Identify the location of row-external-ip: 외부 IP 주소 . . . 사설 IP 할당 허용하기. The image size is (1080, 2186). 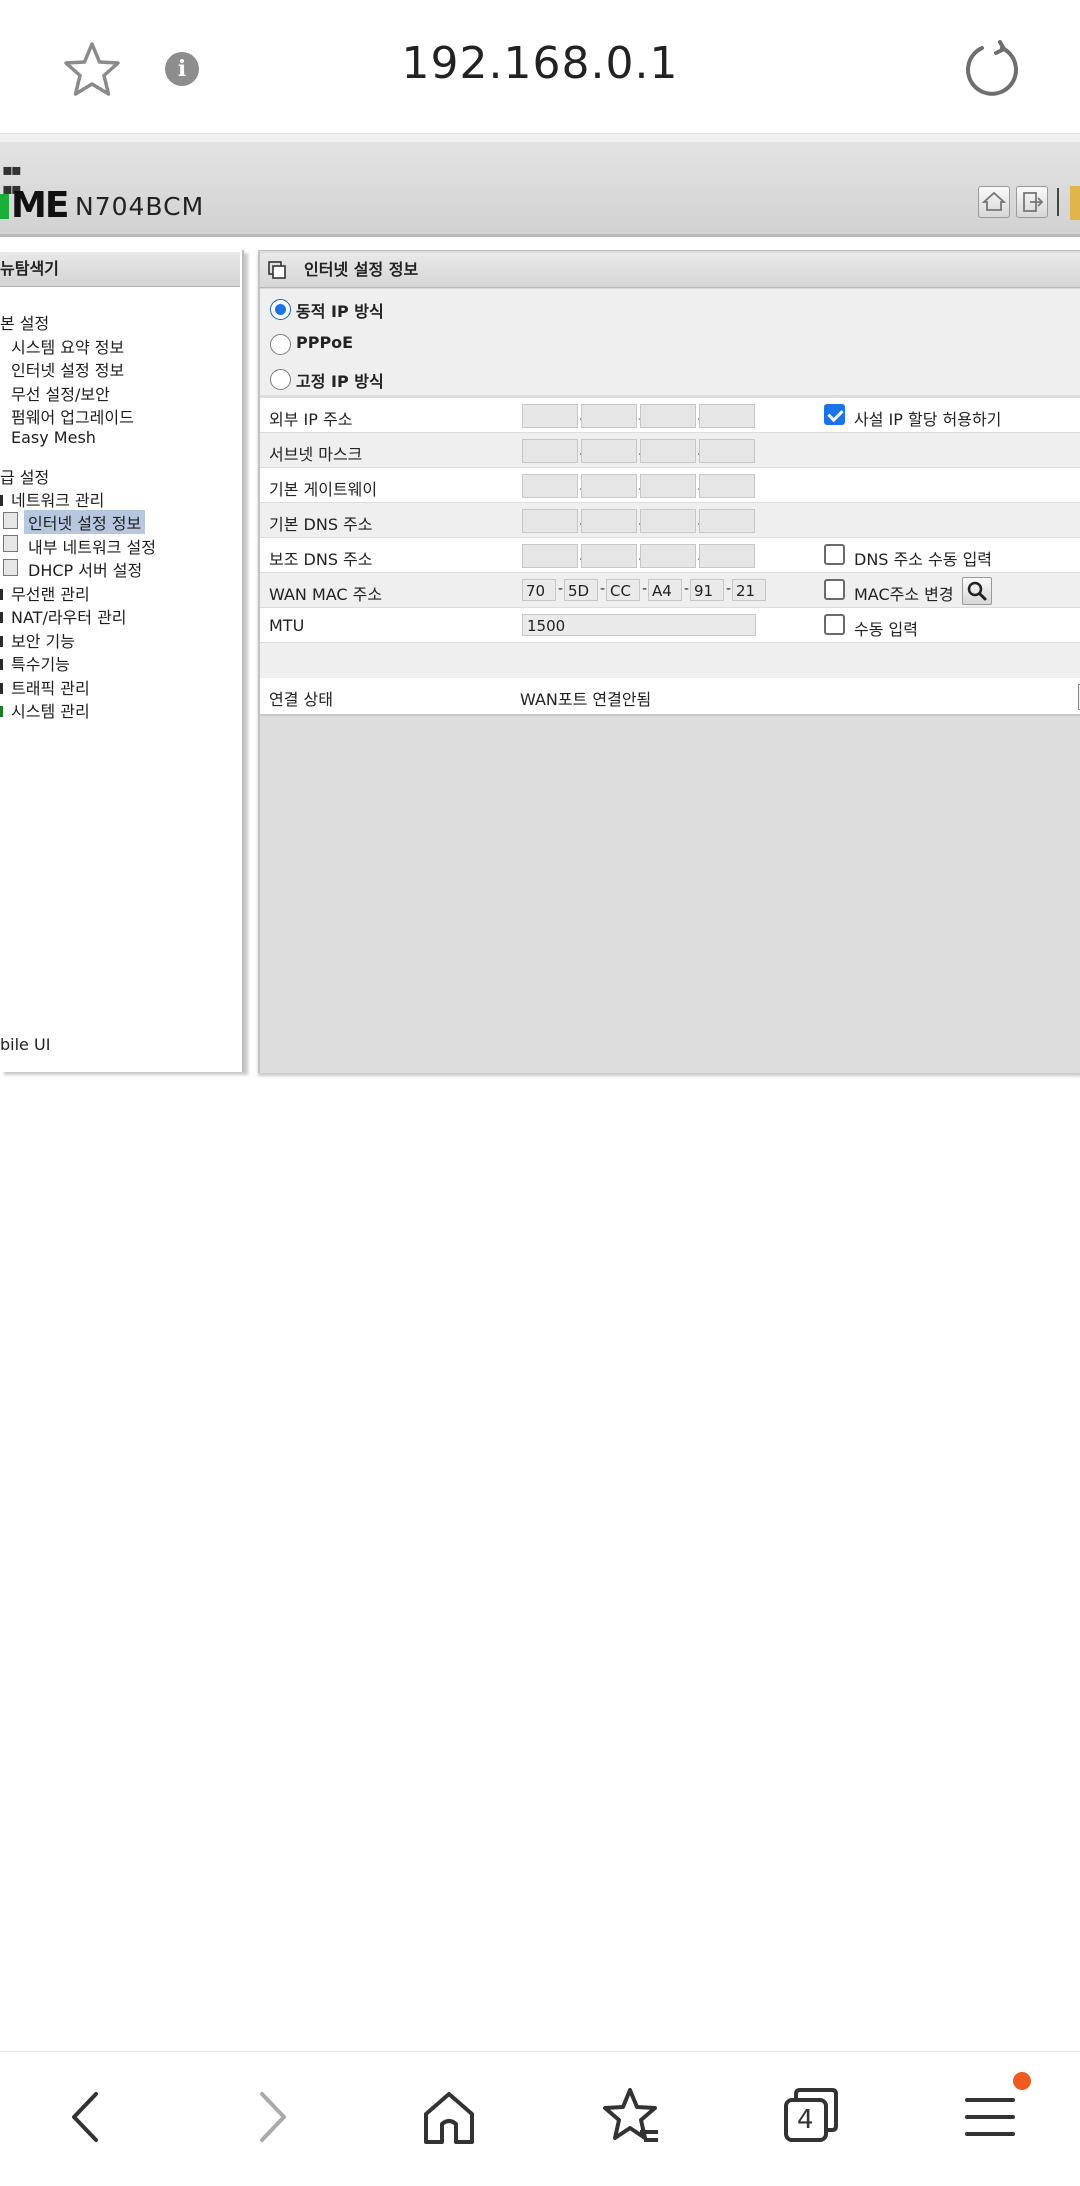
(670, 415).